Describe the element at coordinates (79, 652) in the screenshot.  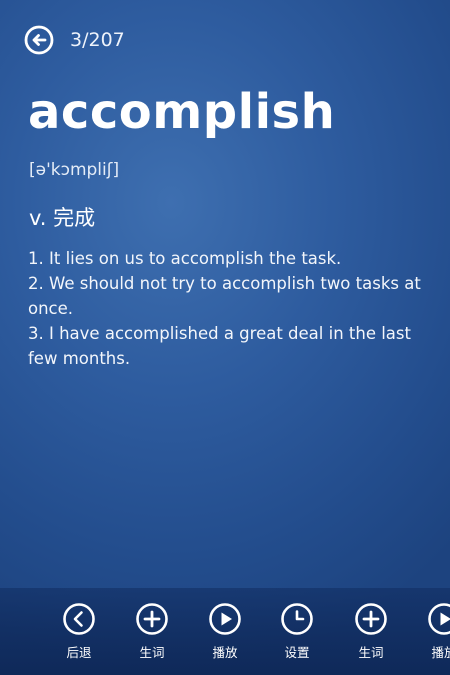
I see `toolbar-label: 后退` at that location.